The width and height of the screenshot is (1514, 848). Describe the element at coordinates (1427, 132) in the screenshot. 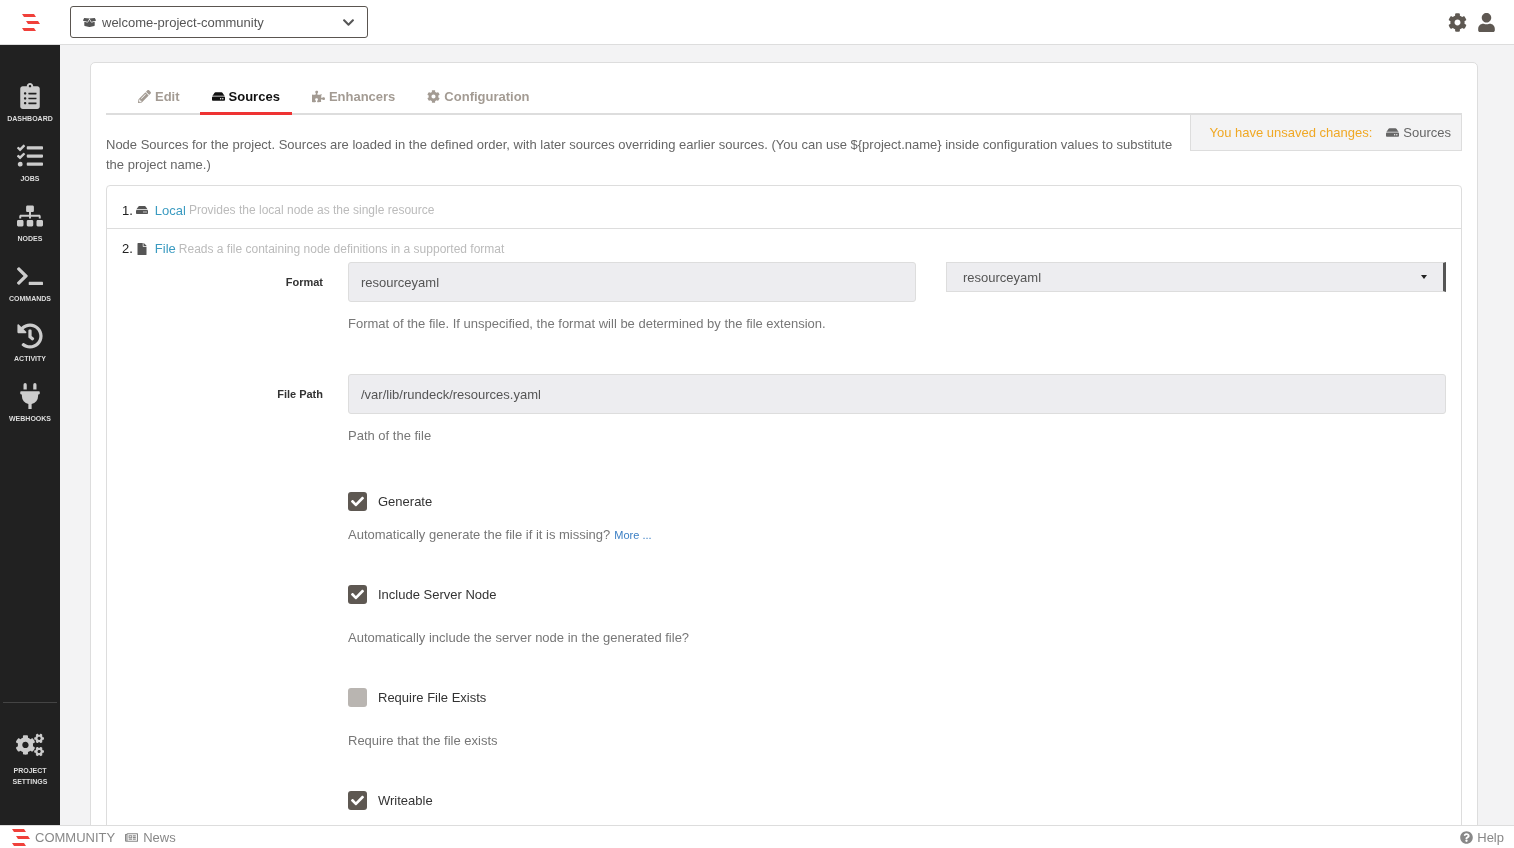

I see `unsaved-item: Sources` at that location.